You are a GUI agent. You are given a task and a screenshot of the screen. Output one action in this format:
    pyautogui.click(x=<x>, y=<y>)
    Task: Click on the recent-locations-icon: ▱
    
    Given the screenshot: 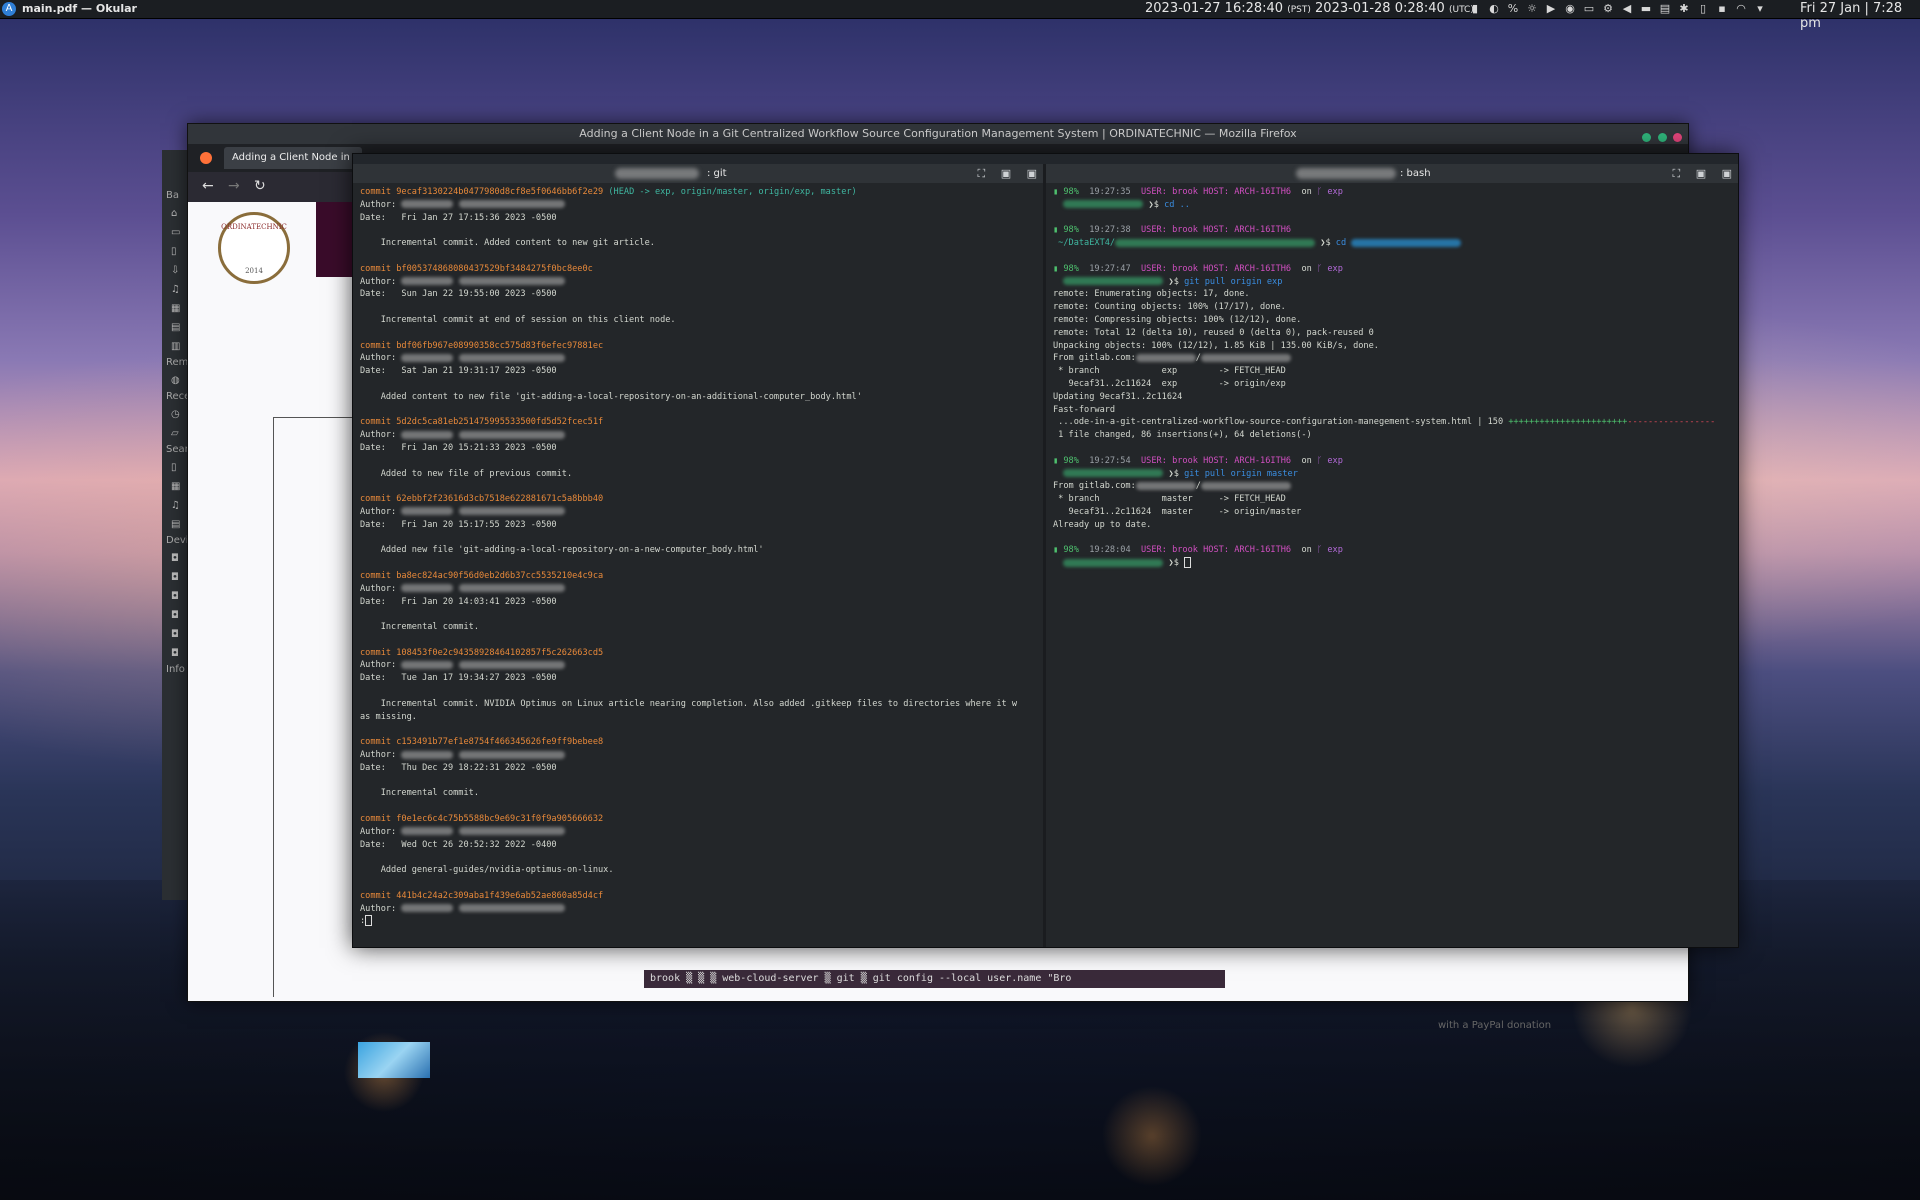 What is the action you would take?
    pyautogui.click(x=177, y=434)
    